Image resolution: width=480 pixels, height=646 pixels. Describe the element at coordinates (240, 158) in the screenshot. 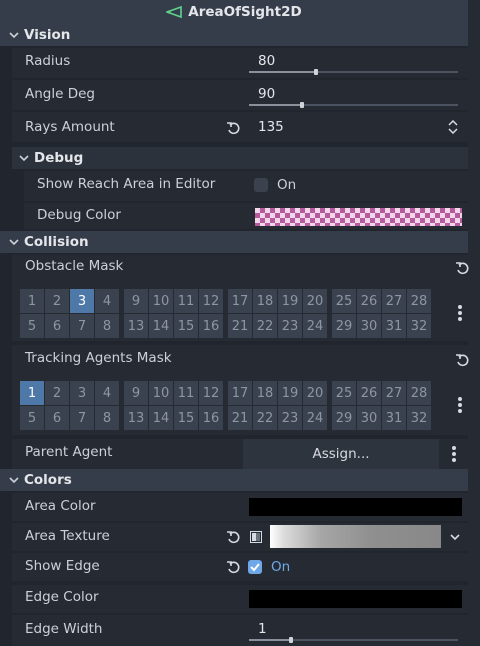

I see `section-debug: Debug` at that location.